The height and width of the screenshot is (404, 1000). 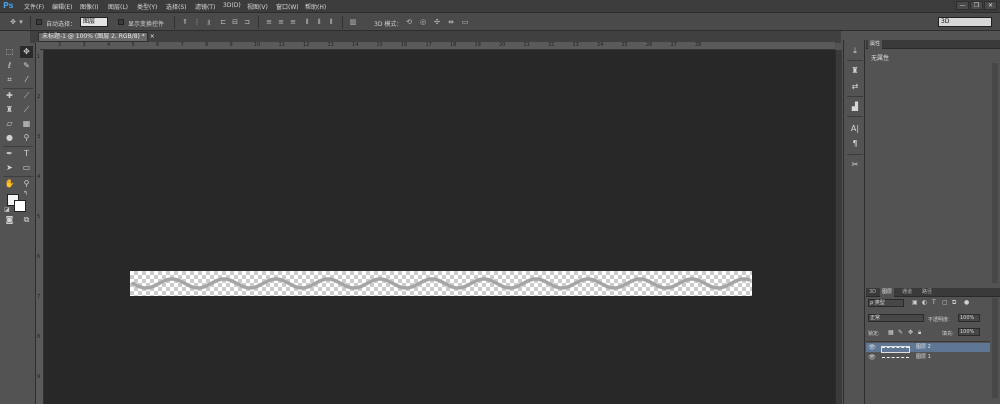 I want to click on layer-comps-panel-icon: ▟, so click(x=855, y=106).